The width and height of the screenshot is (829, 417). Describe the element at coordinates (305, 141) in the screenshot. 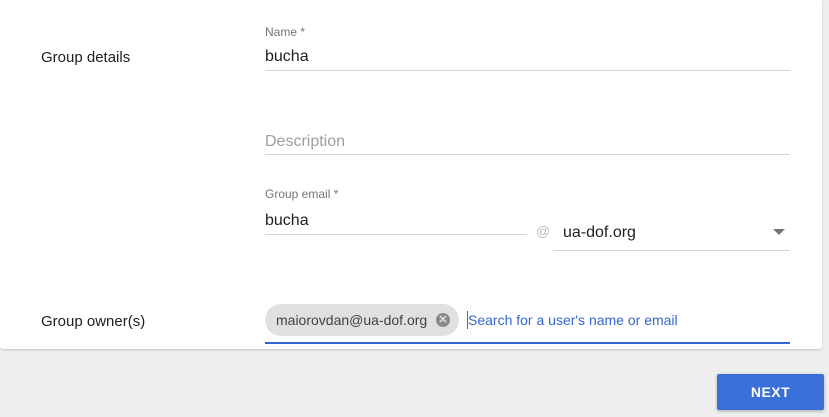

I see `description-placeholder: Description` at that location.